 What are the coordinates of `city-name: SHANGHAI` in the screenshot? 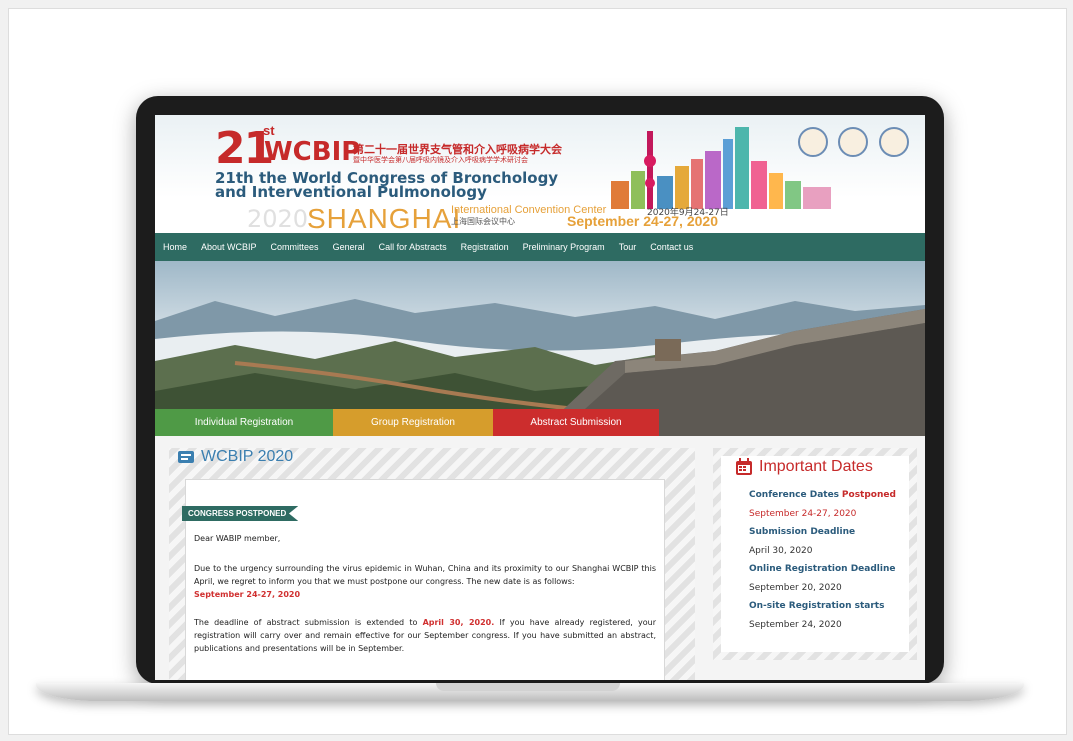 It's located at (384, 218).